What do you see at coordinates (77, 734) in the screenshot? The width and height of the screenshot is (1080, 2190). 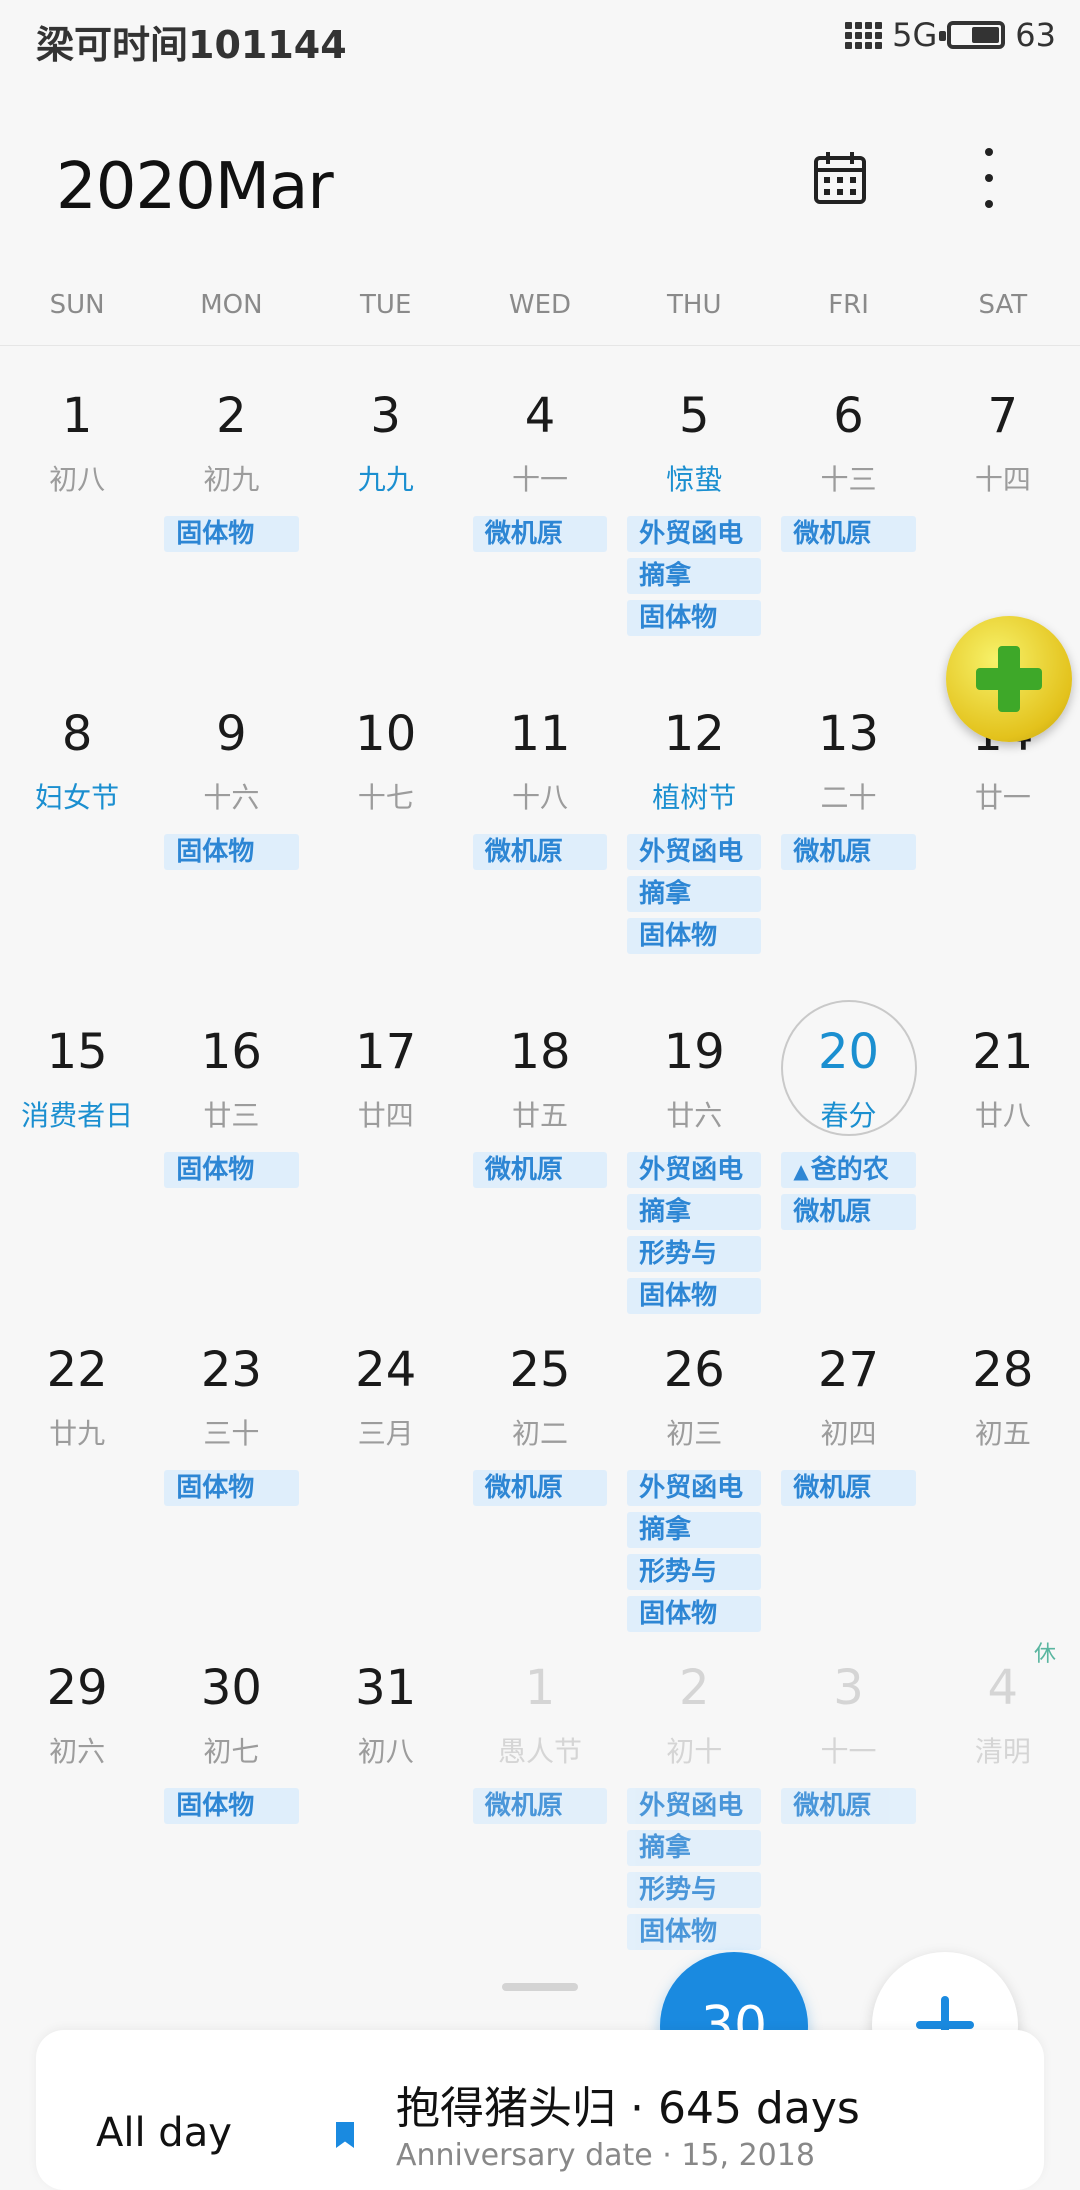 I see `day-number: 8` at bounding box center [77, 734].